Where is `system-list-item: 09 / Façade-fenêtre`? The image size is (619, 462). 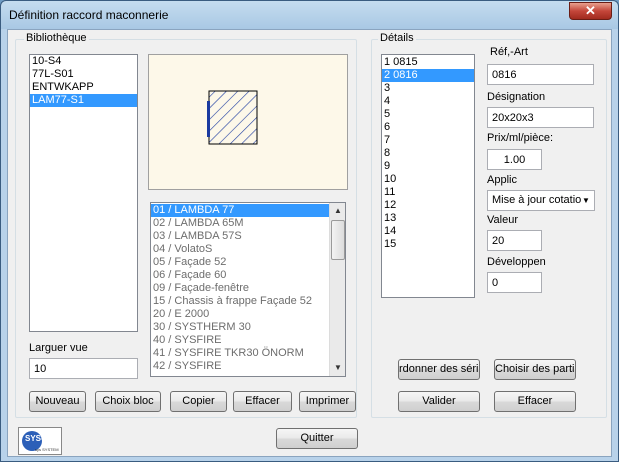
system-list-item: 09 / Façade-fenêtre is located at coordinates (248, 288).